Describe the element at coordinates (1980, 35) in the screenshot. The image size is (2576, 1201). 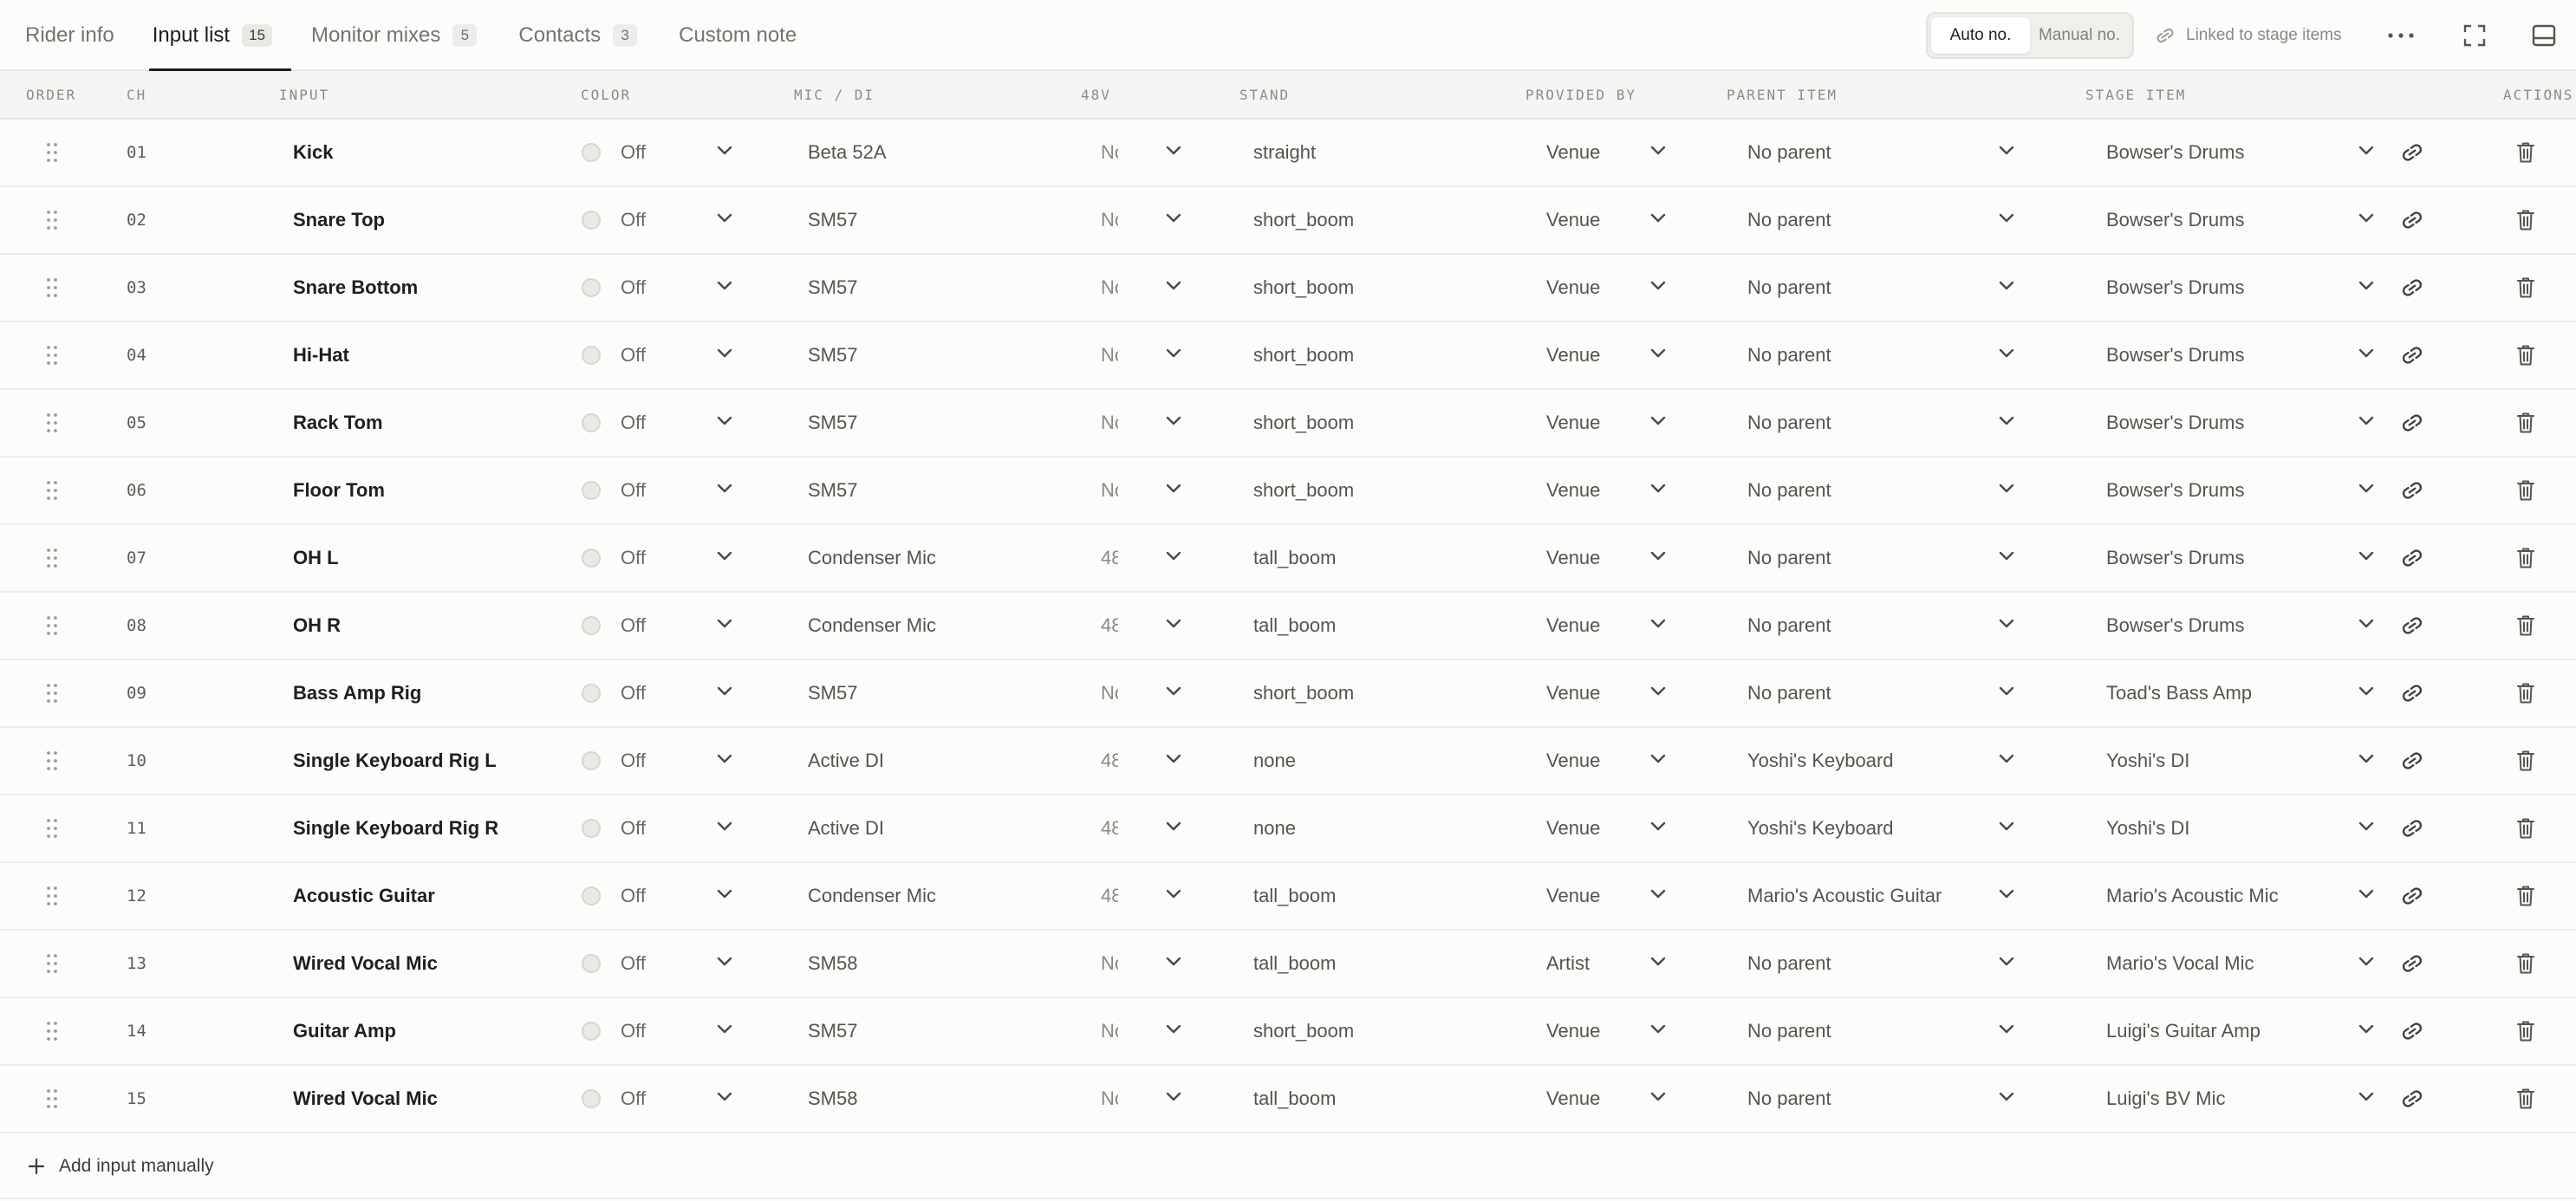
I see `auto-number-option: Auto no.` at that location.